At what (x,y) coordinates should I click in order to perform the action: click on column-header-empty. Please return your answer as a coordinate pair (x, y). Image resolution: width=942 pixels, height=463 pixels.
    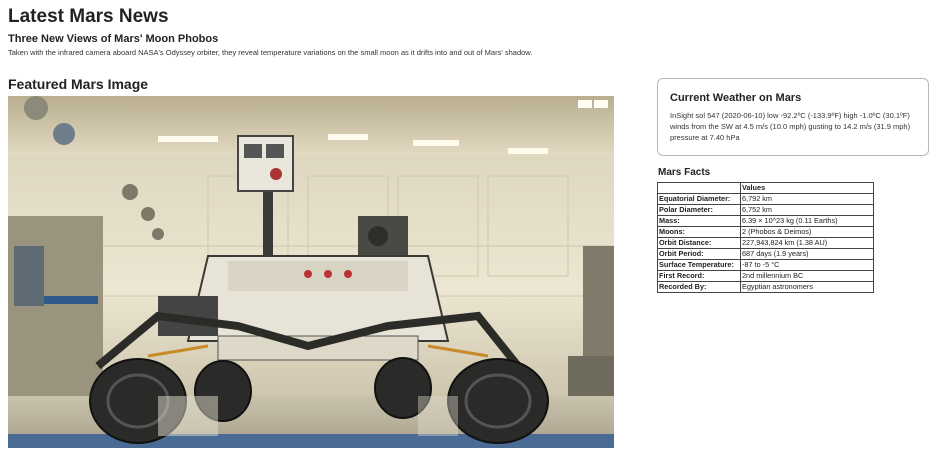
    Looking at the image, I should click on (699, 188).